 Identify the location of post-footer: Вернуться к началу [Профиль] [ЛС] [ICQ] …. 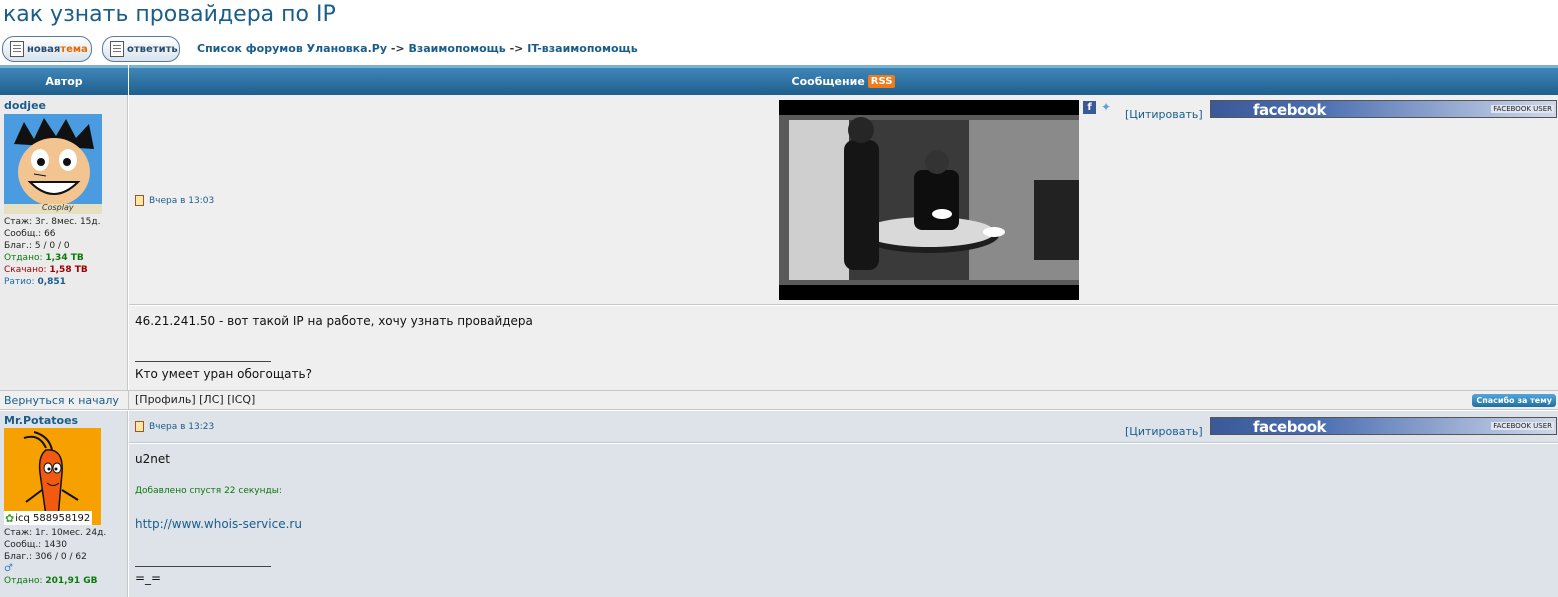
(779, 400).